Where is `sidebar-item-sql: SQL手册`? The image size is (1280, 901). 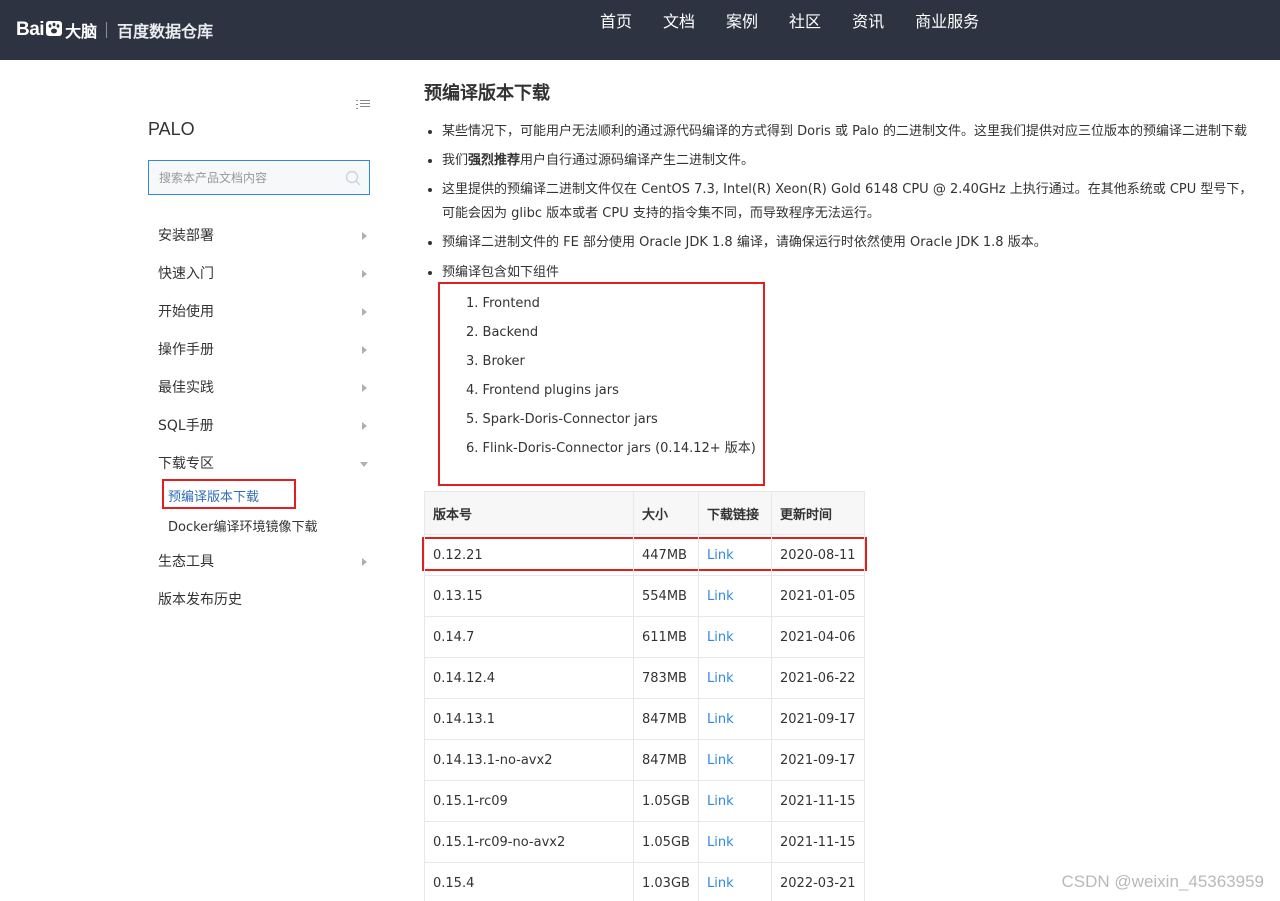
sidebar-item-sql: SQL手册 is located at coordinates (259, 426).